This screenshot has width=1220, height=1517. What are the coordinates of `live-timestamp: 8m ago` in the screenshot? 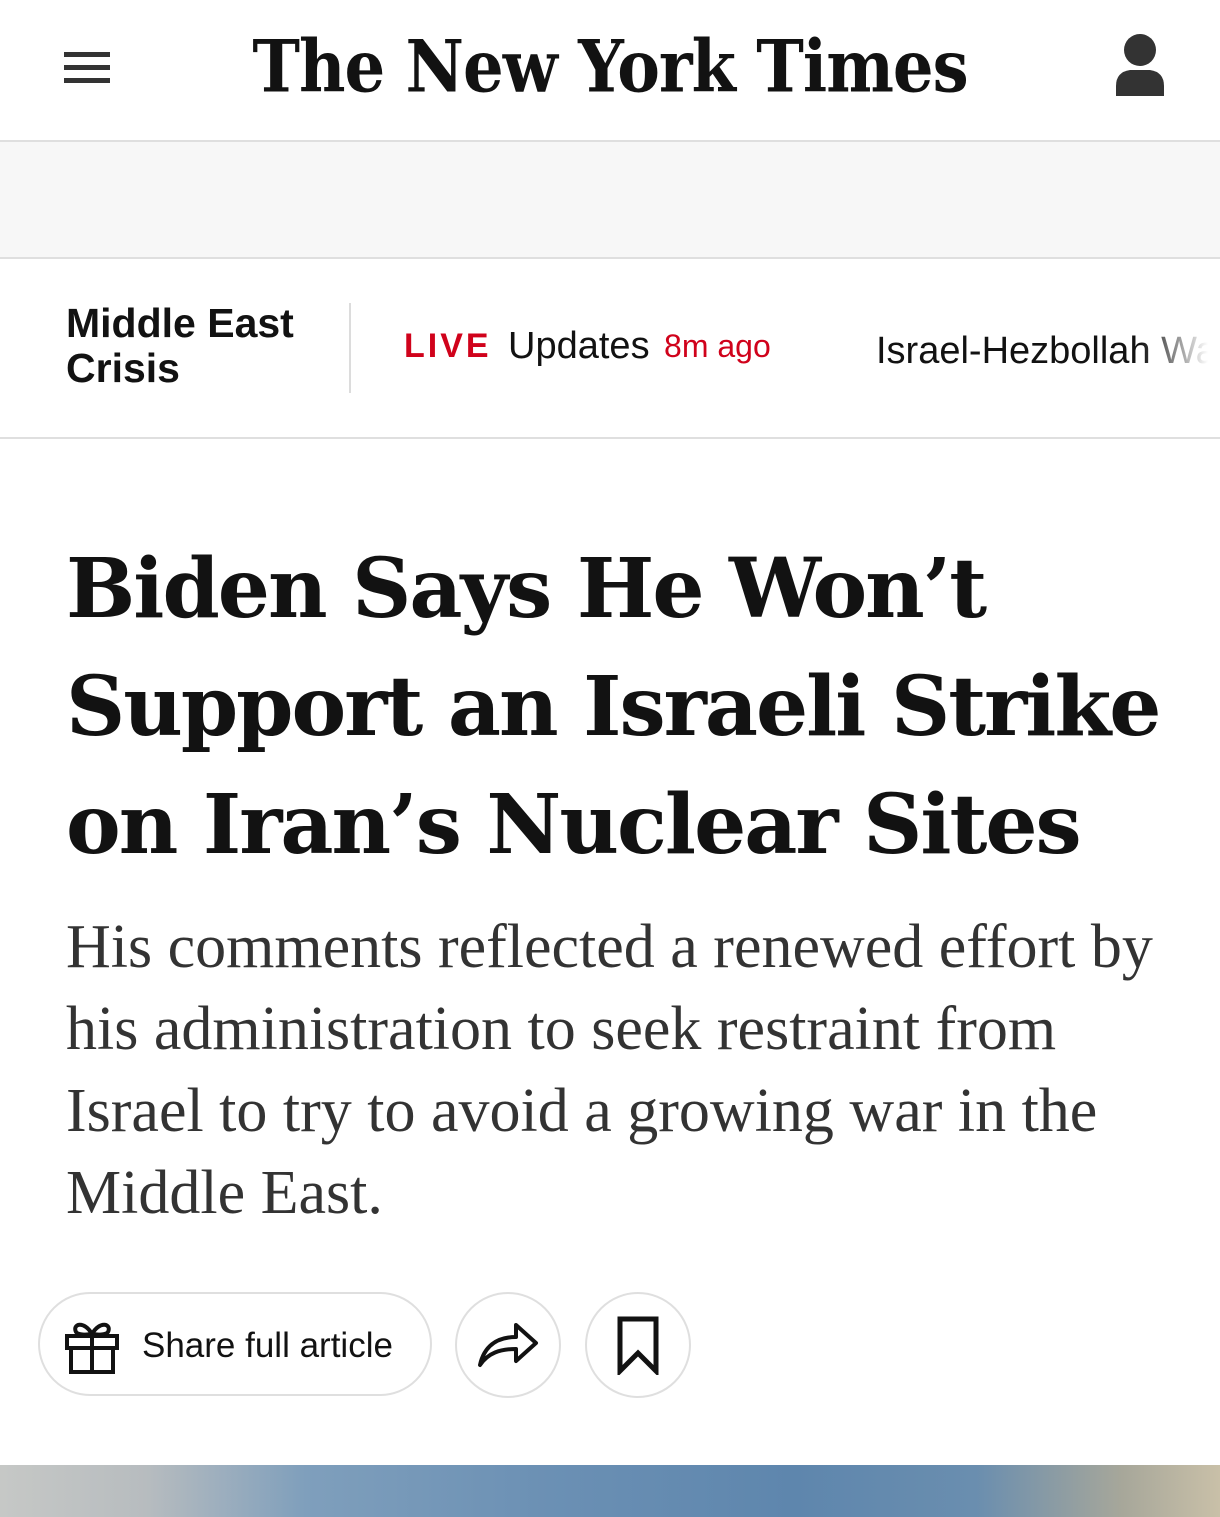 It's located at (717, 346).